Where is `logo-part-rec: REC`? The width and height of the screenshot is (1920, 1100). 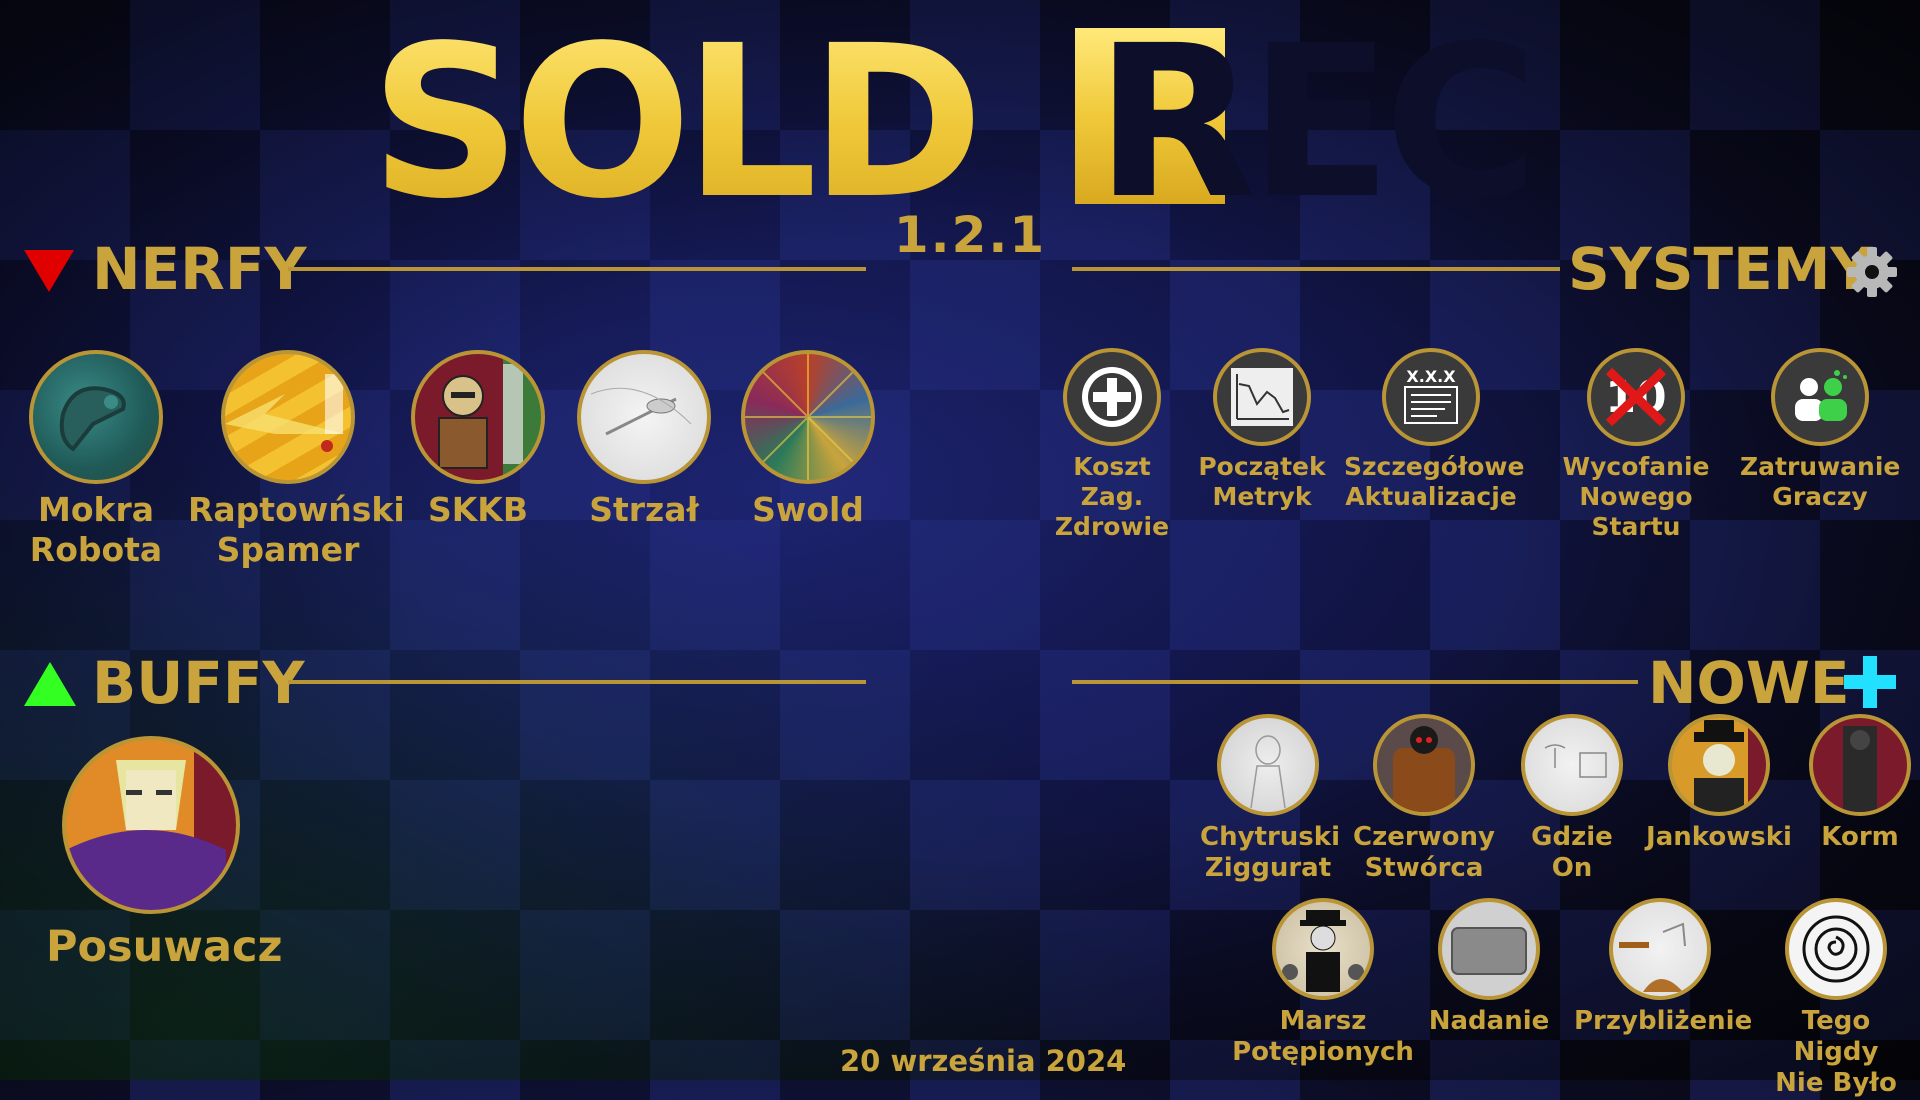 logo-part-rec: REC is located at coordinates (1312, 110).